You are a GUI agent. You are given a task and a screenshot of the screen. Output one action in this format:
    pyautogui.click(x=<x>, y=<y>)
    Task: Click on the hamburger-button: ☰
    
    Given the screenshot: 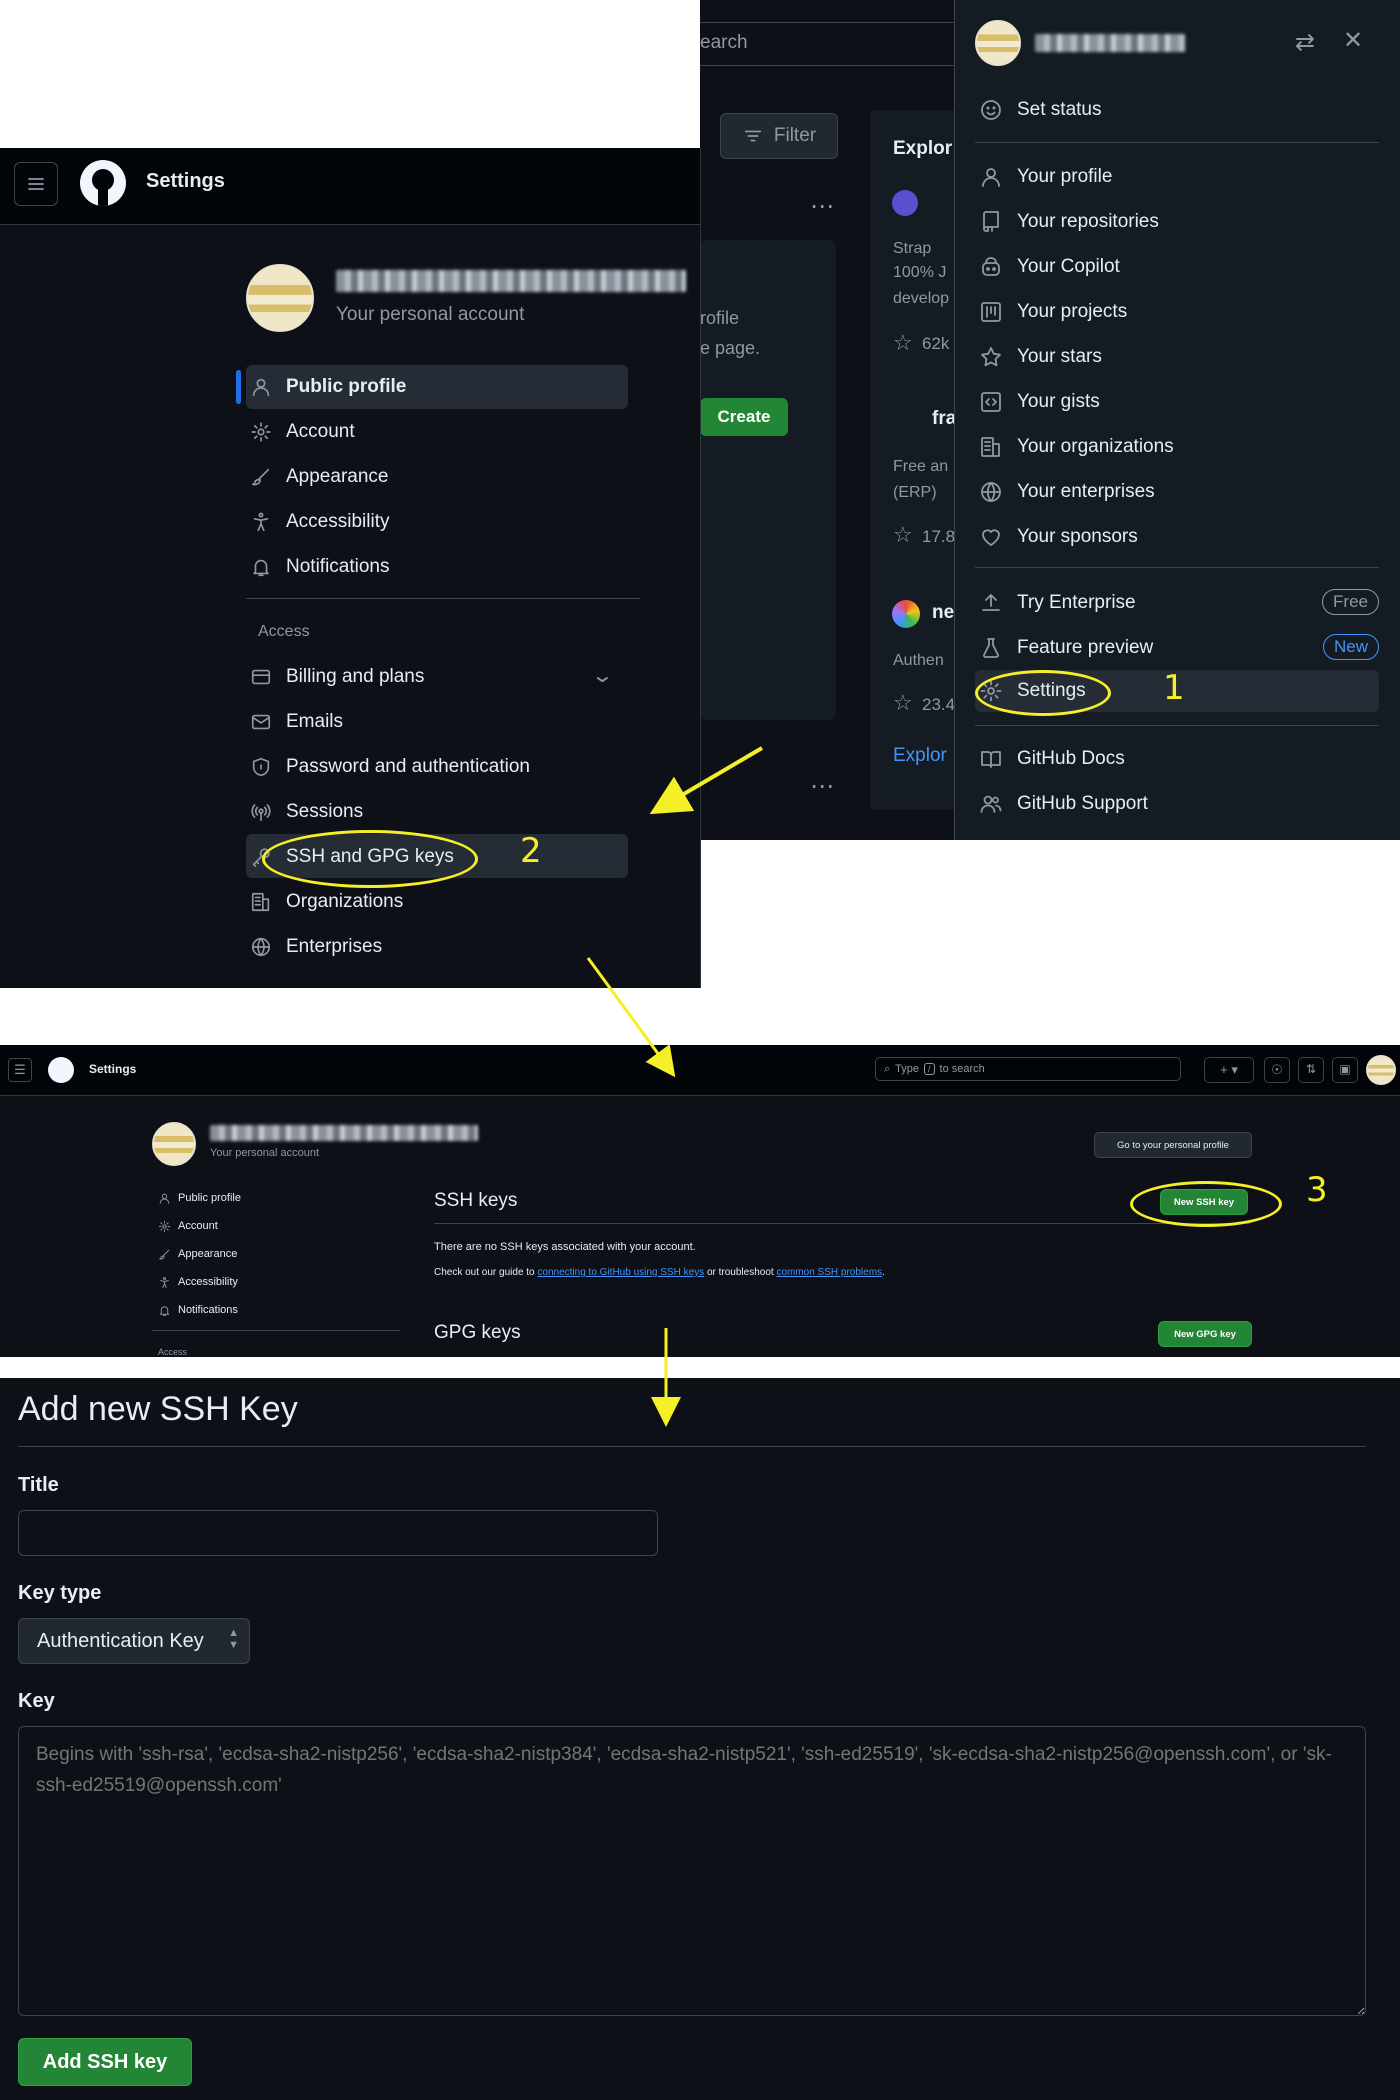 What is the action you would take?
    pyautogui.click(x=20, y=1070)
    